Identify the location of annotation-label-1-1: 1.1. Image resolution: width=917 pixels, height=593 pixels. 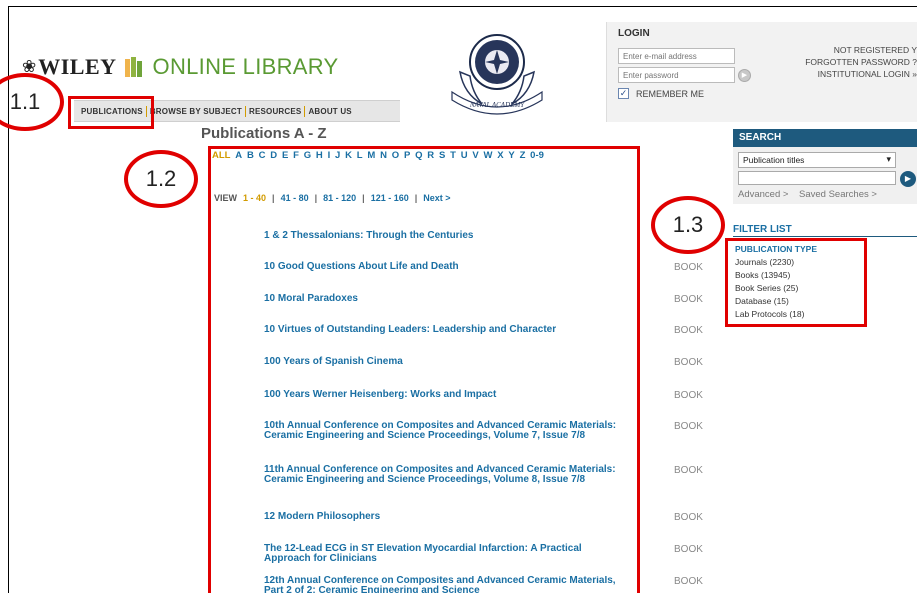
(32, 102).